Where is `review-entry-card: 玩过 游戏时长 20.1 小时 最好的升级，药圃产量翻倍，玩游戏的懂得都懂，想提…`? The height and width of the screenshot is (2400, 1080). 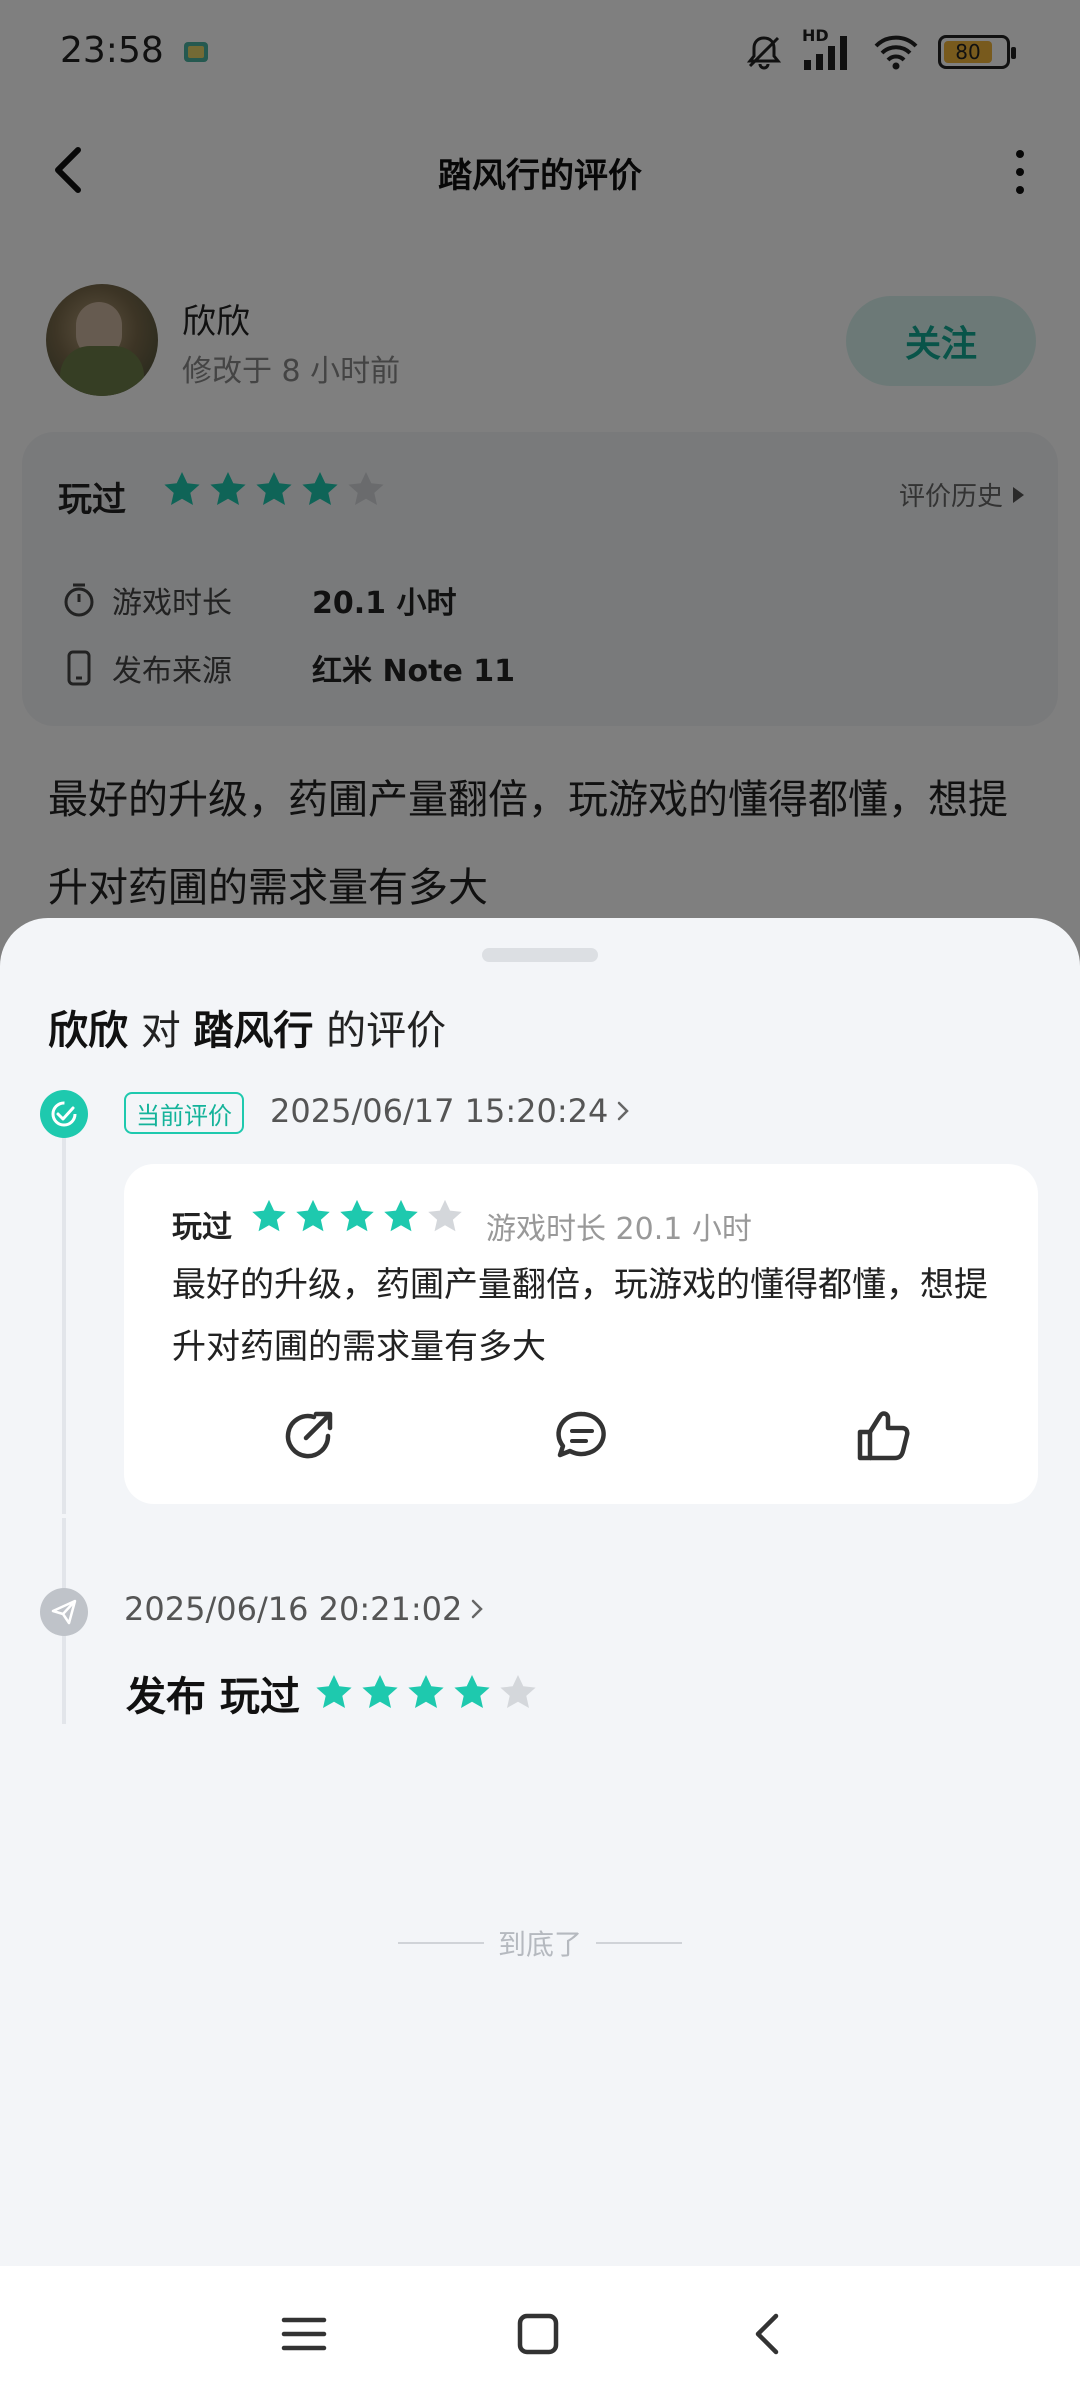 review-entry-card: 玩过 游戏时长 20.1 小时 最好的升级，药圃产量翻倍，玩游戏的懂得都懂，想提… is located at coordinates (581, 1334).